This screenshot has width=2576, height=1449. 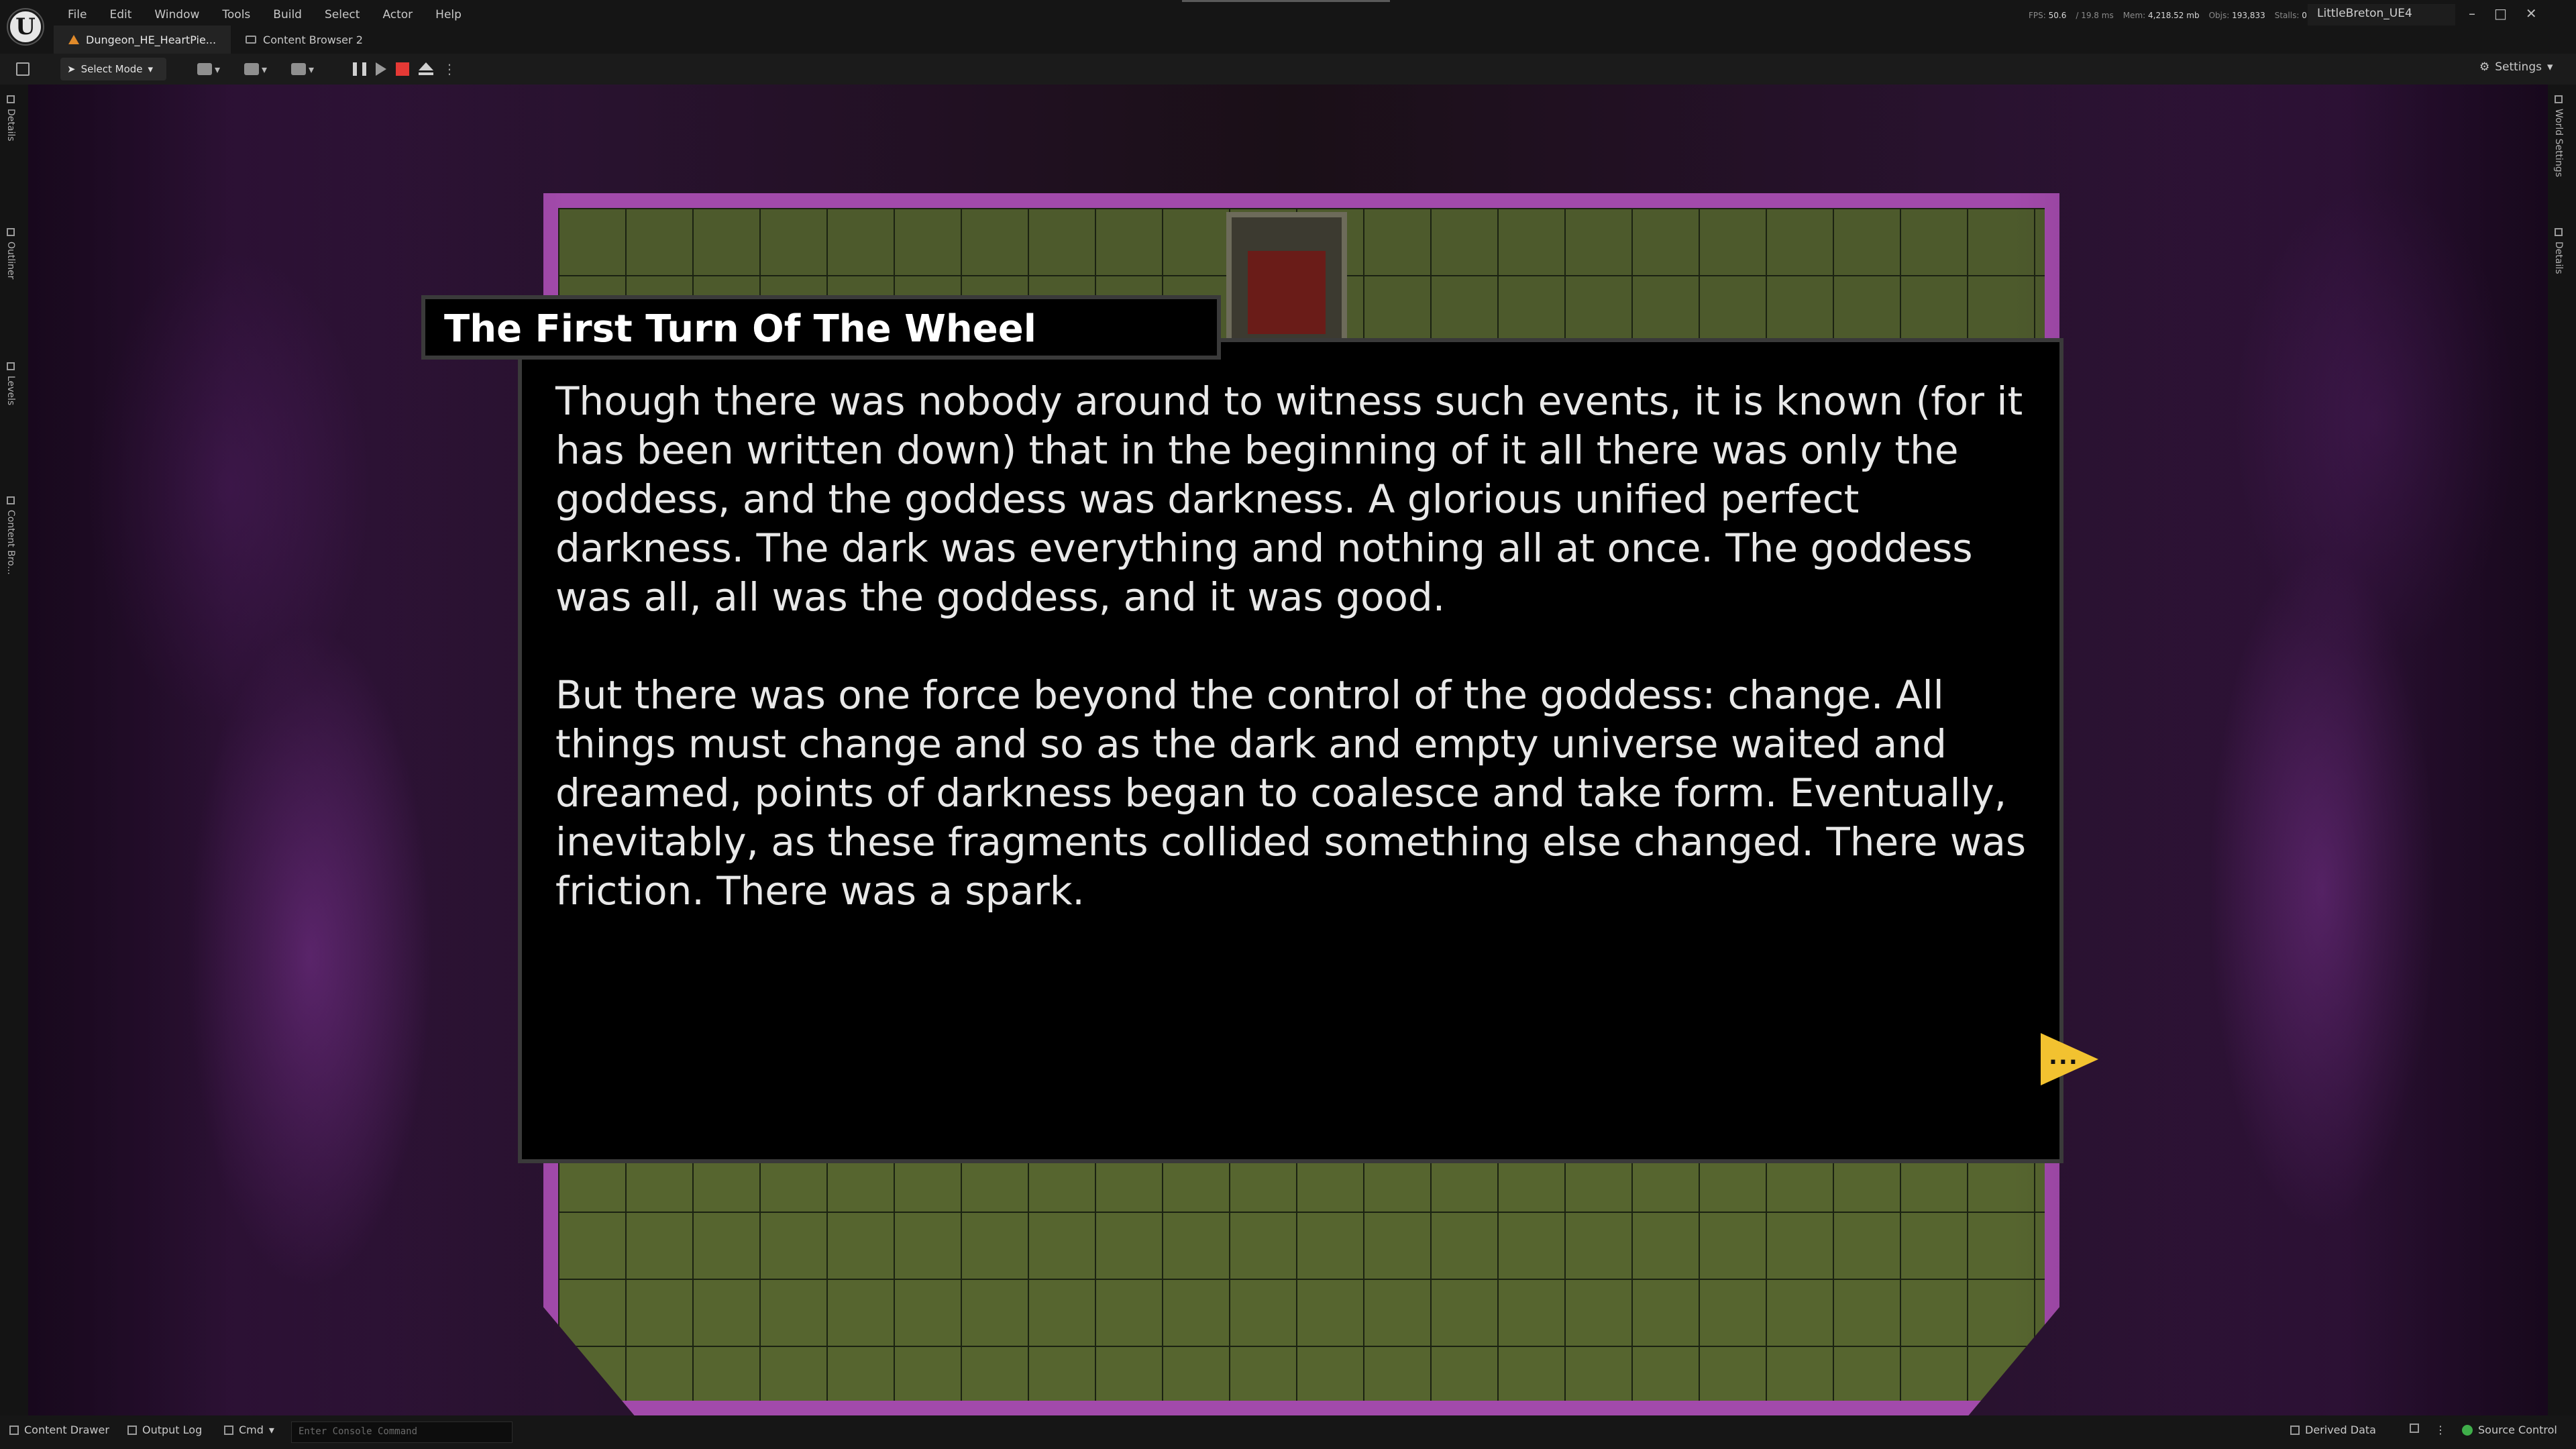 What do you see at coordinates (120, 14) in the screenshot?
I see `menu-edit: Edit` at bounding box center [120, 14].